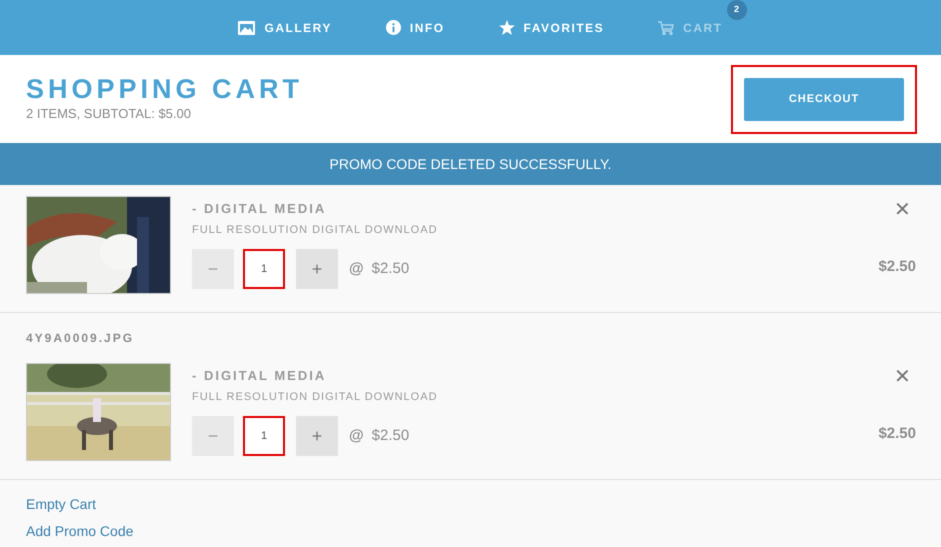  Describe the element at coordinates (393, 27) in the screenshot. I see `info-icon` at that location.